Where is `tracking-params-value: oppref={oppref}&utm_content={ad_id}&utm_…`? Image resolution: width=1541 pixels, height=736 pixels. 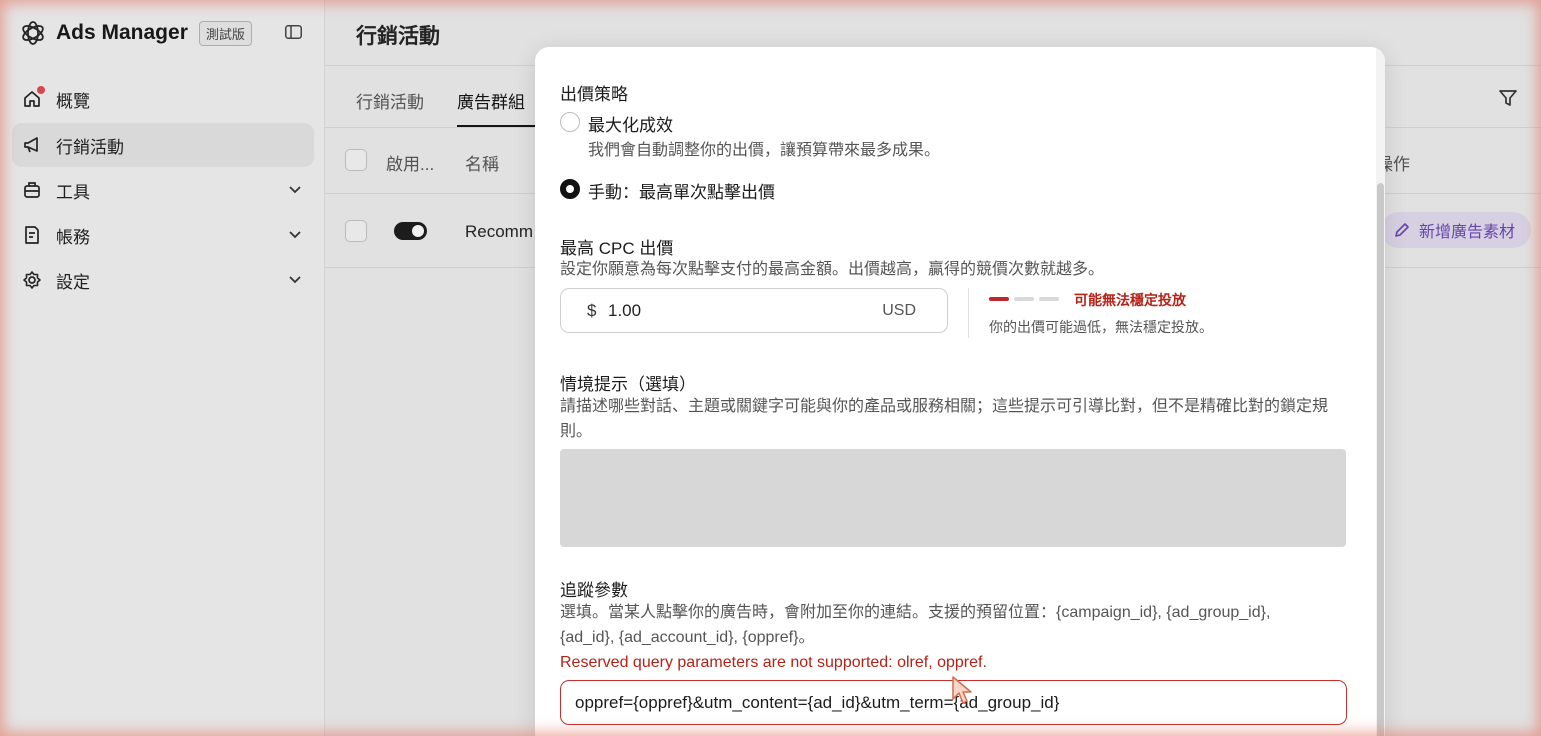
tracking-params-value: oppref={oppref}&utm_content={ad_id}&utm_… is located at coordinates (817, 703).